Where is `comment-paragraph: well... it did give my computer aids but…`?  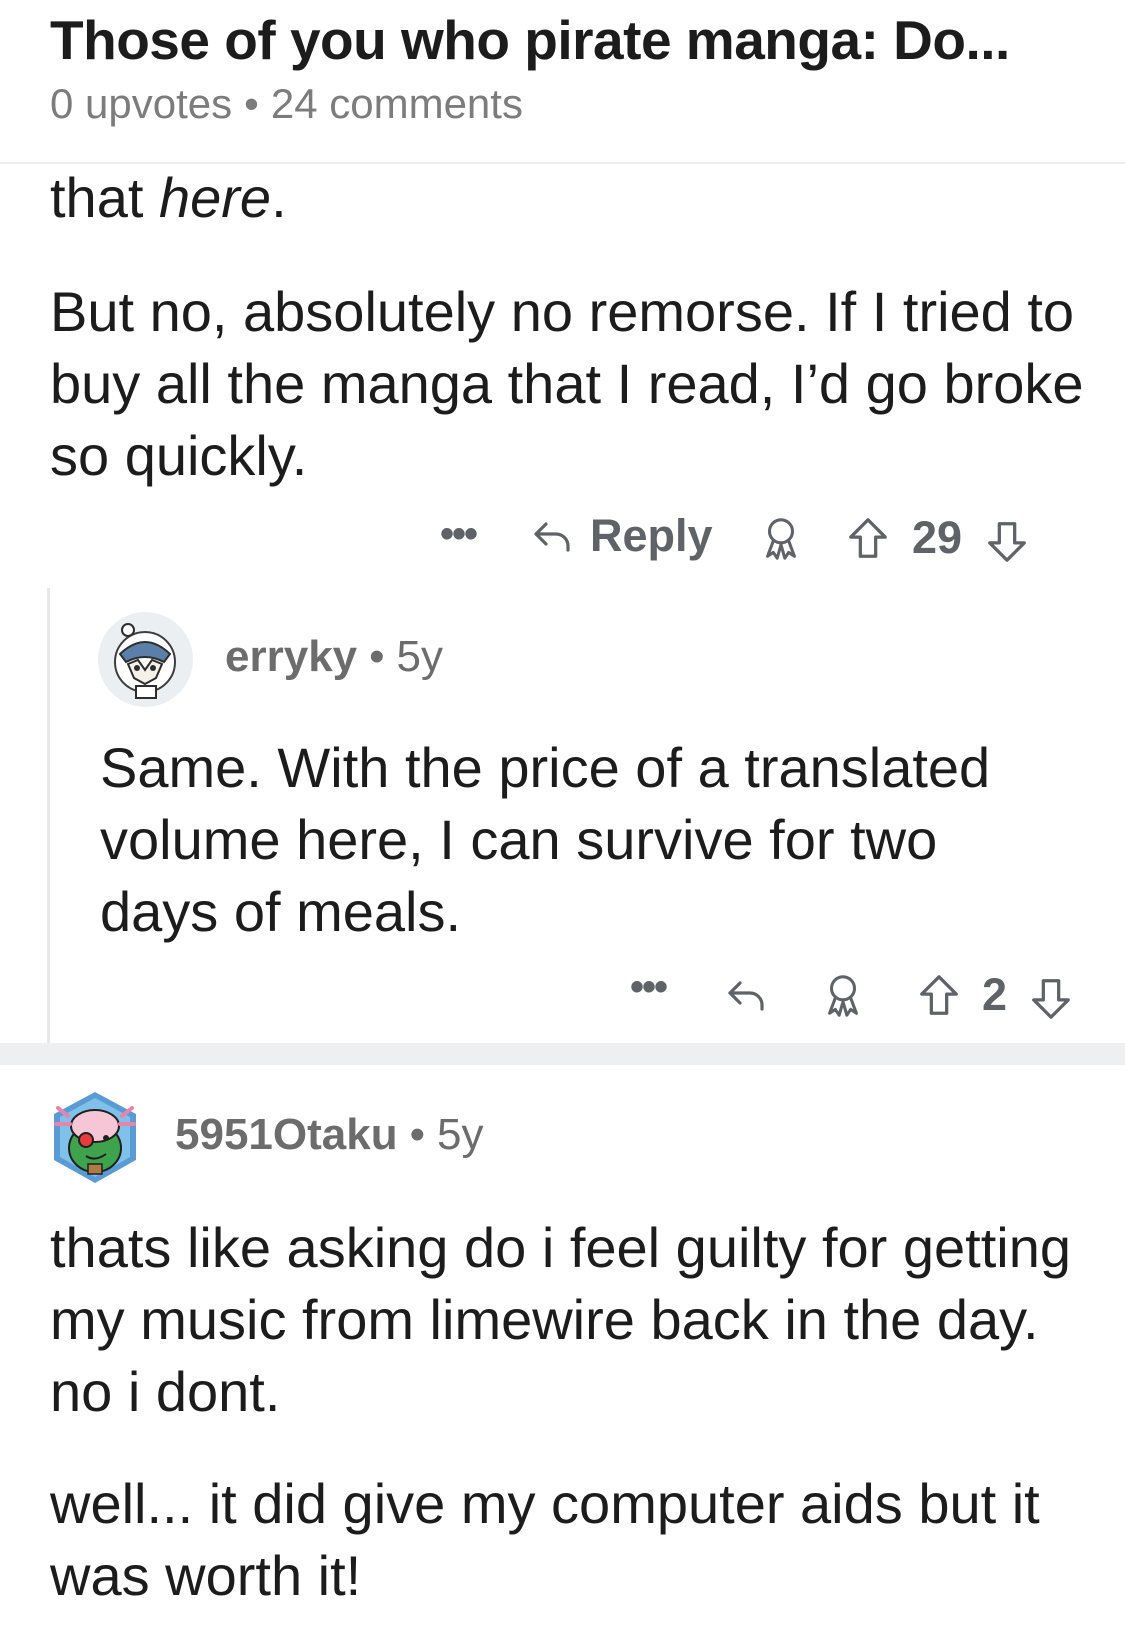 comment-paragraph: well... it did give my computer aids but… is located at coordinates (545, 1539).